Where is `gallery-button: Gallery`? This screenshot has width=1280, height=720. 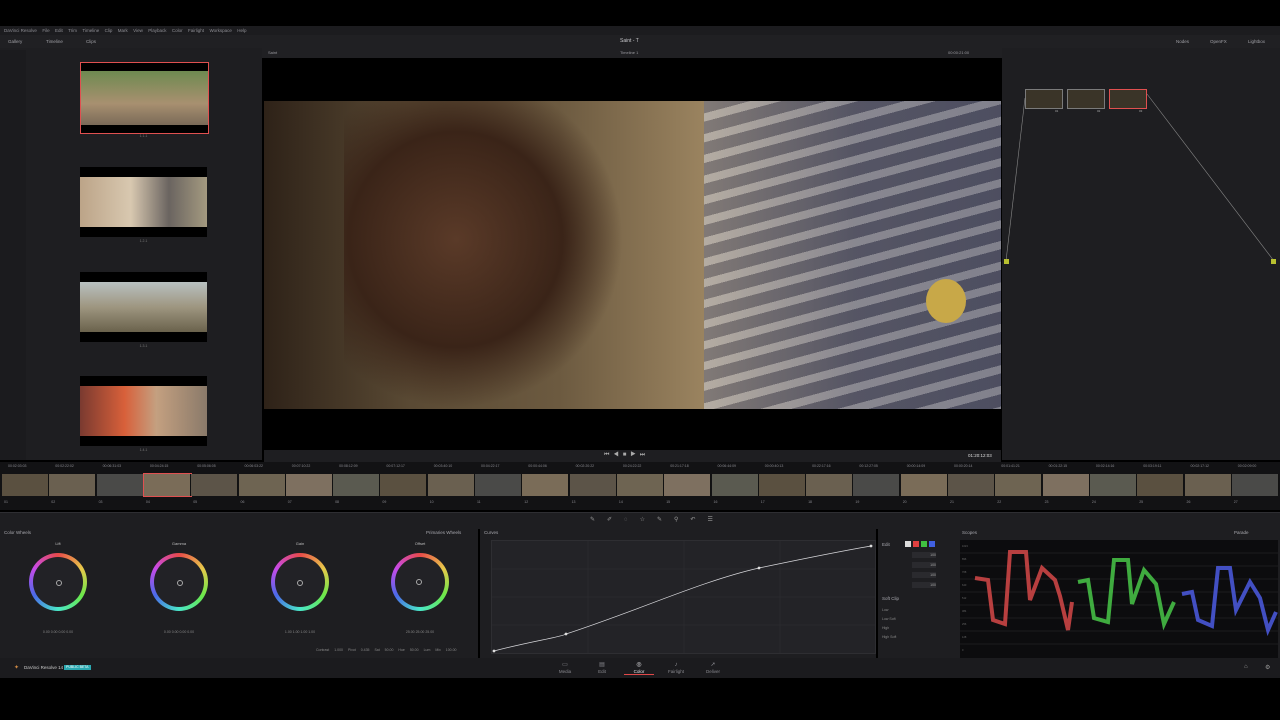
gallery-button: Gallery is located at coordinates (15, 41).